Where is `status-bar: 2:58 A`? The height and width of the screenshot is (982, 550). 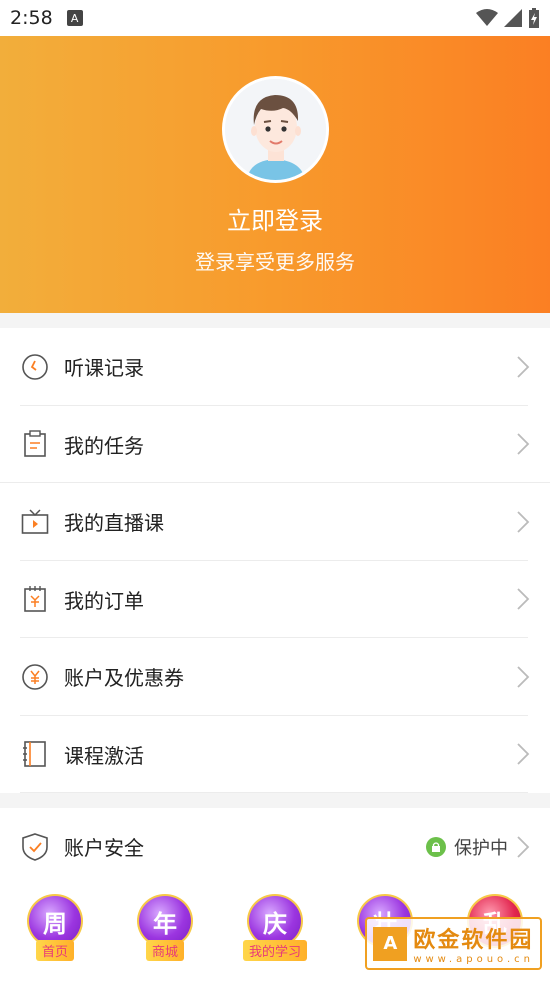 status-bar: 2:58 A is located at coordinates (275, 18).